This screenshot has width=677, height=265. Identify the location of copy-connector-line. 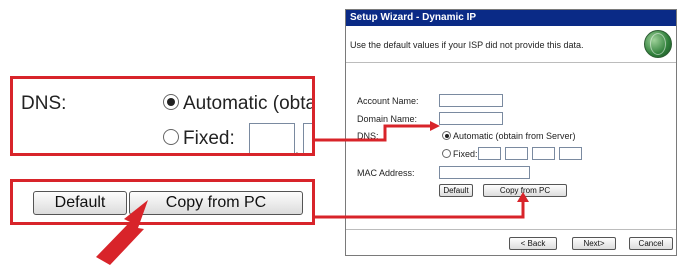
(420, 209).